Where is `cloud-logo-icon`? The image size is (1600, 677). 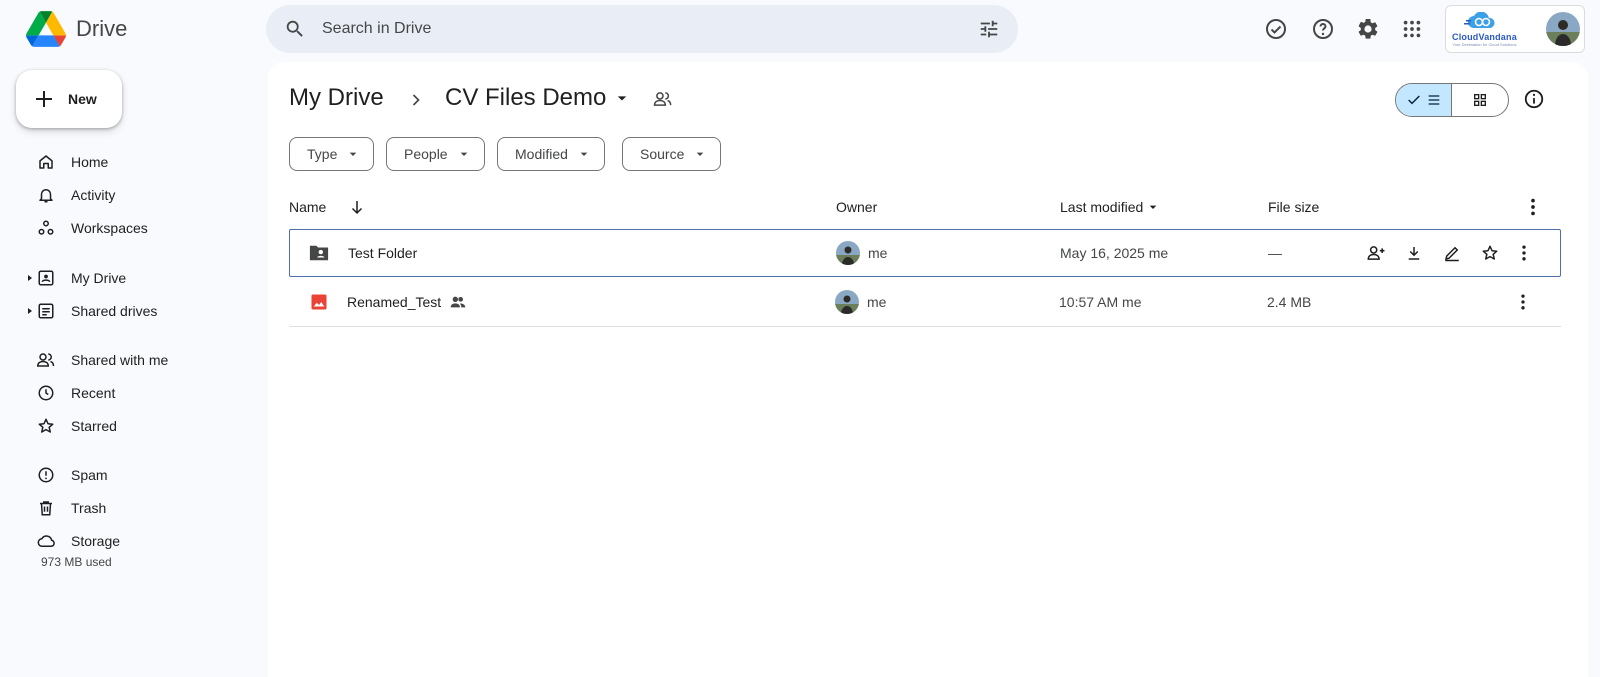
cloud-logo-icon is located at coordinates (1479, 19).